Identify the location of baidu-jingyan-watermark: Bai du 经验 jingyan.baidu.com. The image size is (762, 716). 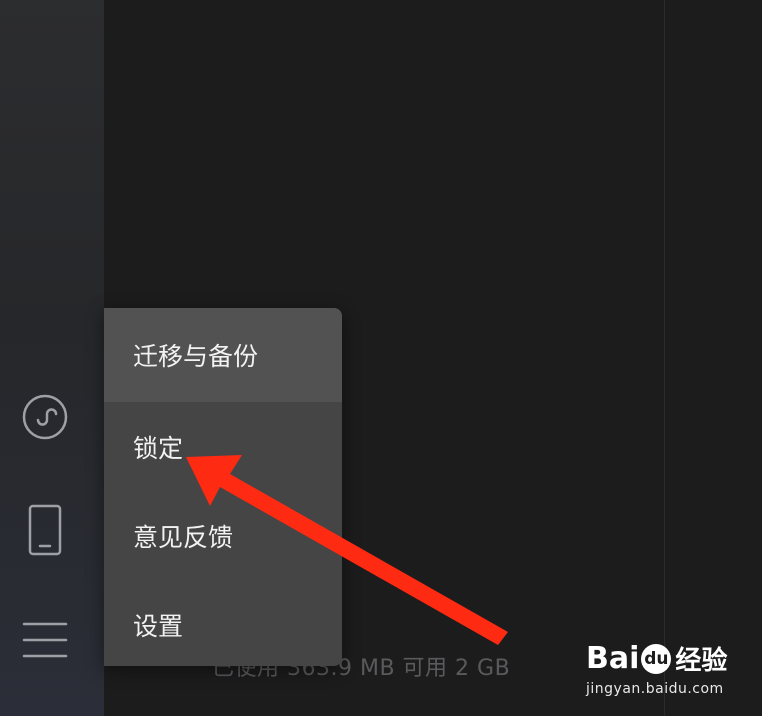
(656, 668).